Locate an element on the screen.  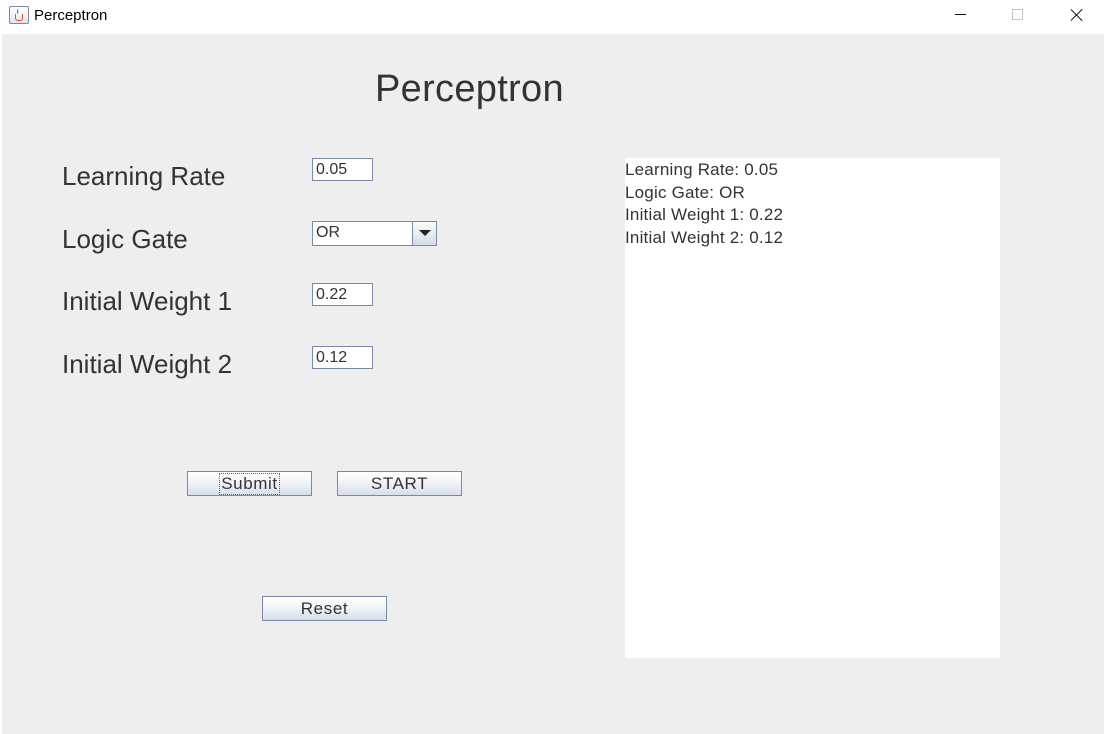
chevron-down-icon is located at coordinates (425, 233).